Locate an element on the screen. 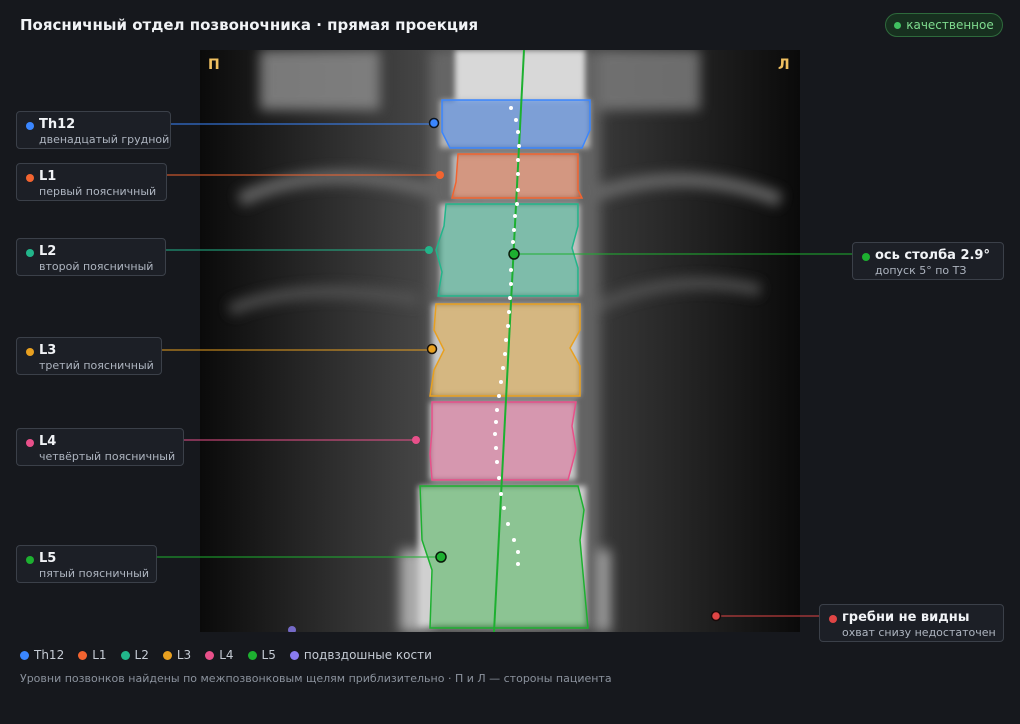 This screenshot has width=1020, height=724. crests-dot is located at coordinates (833, 619).